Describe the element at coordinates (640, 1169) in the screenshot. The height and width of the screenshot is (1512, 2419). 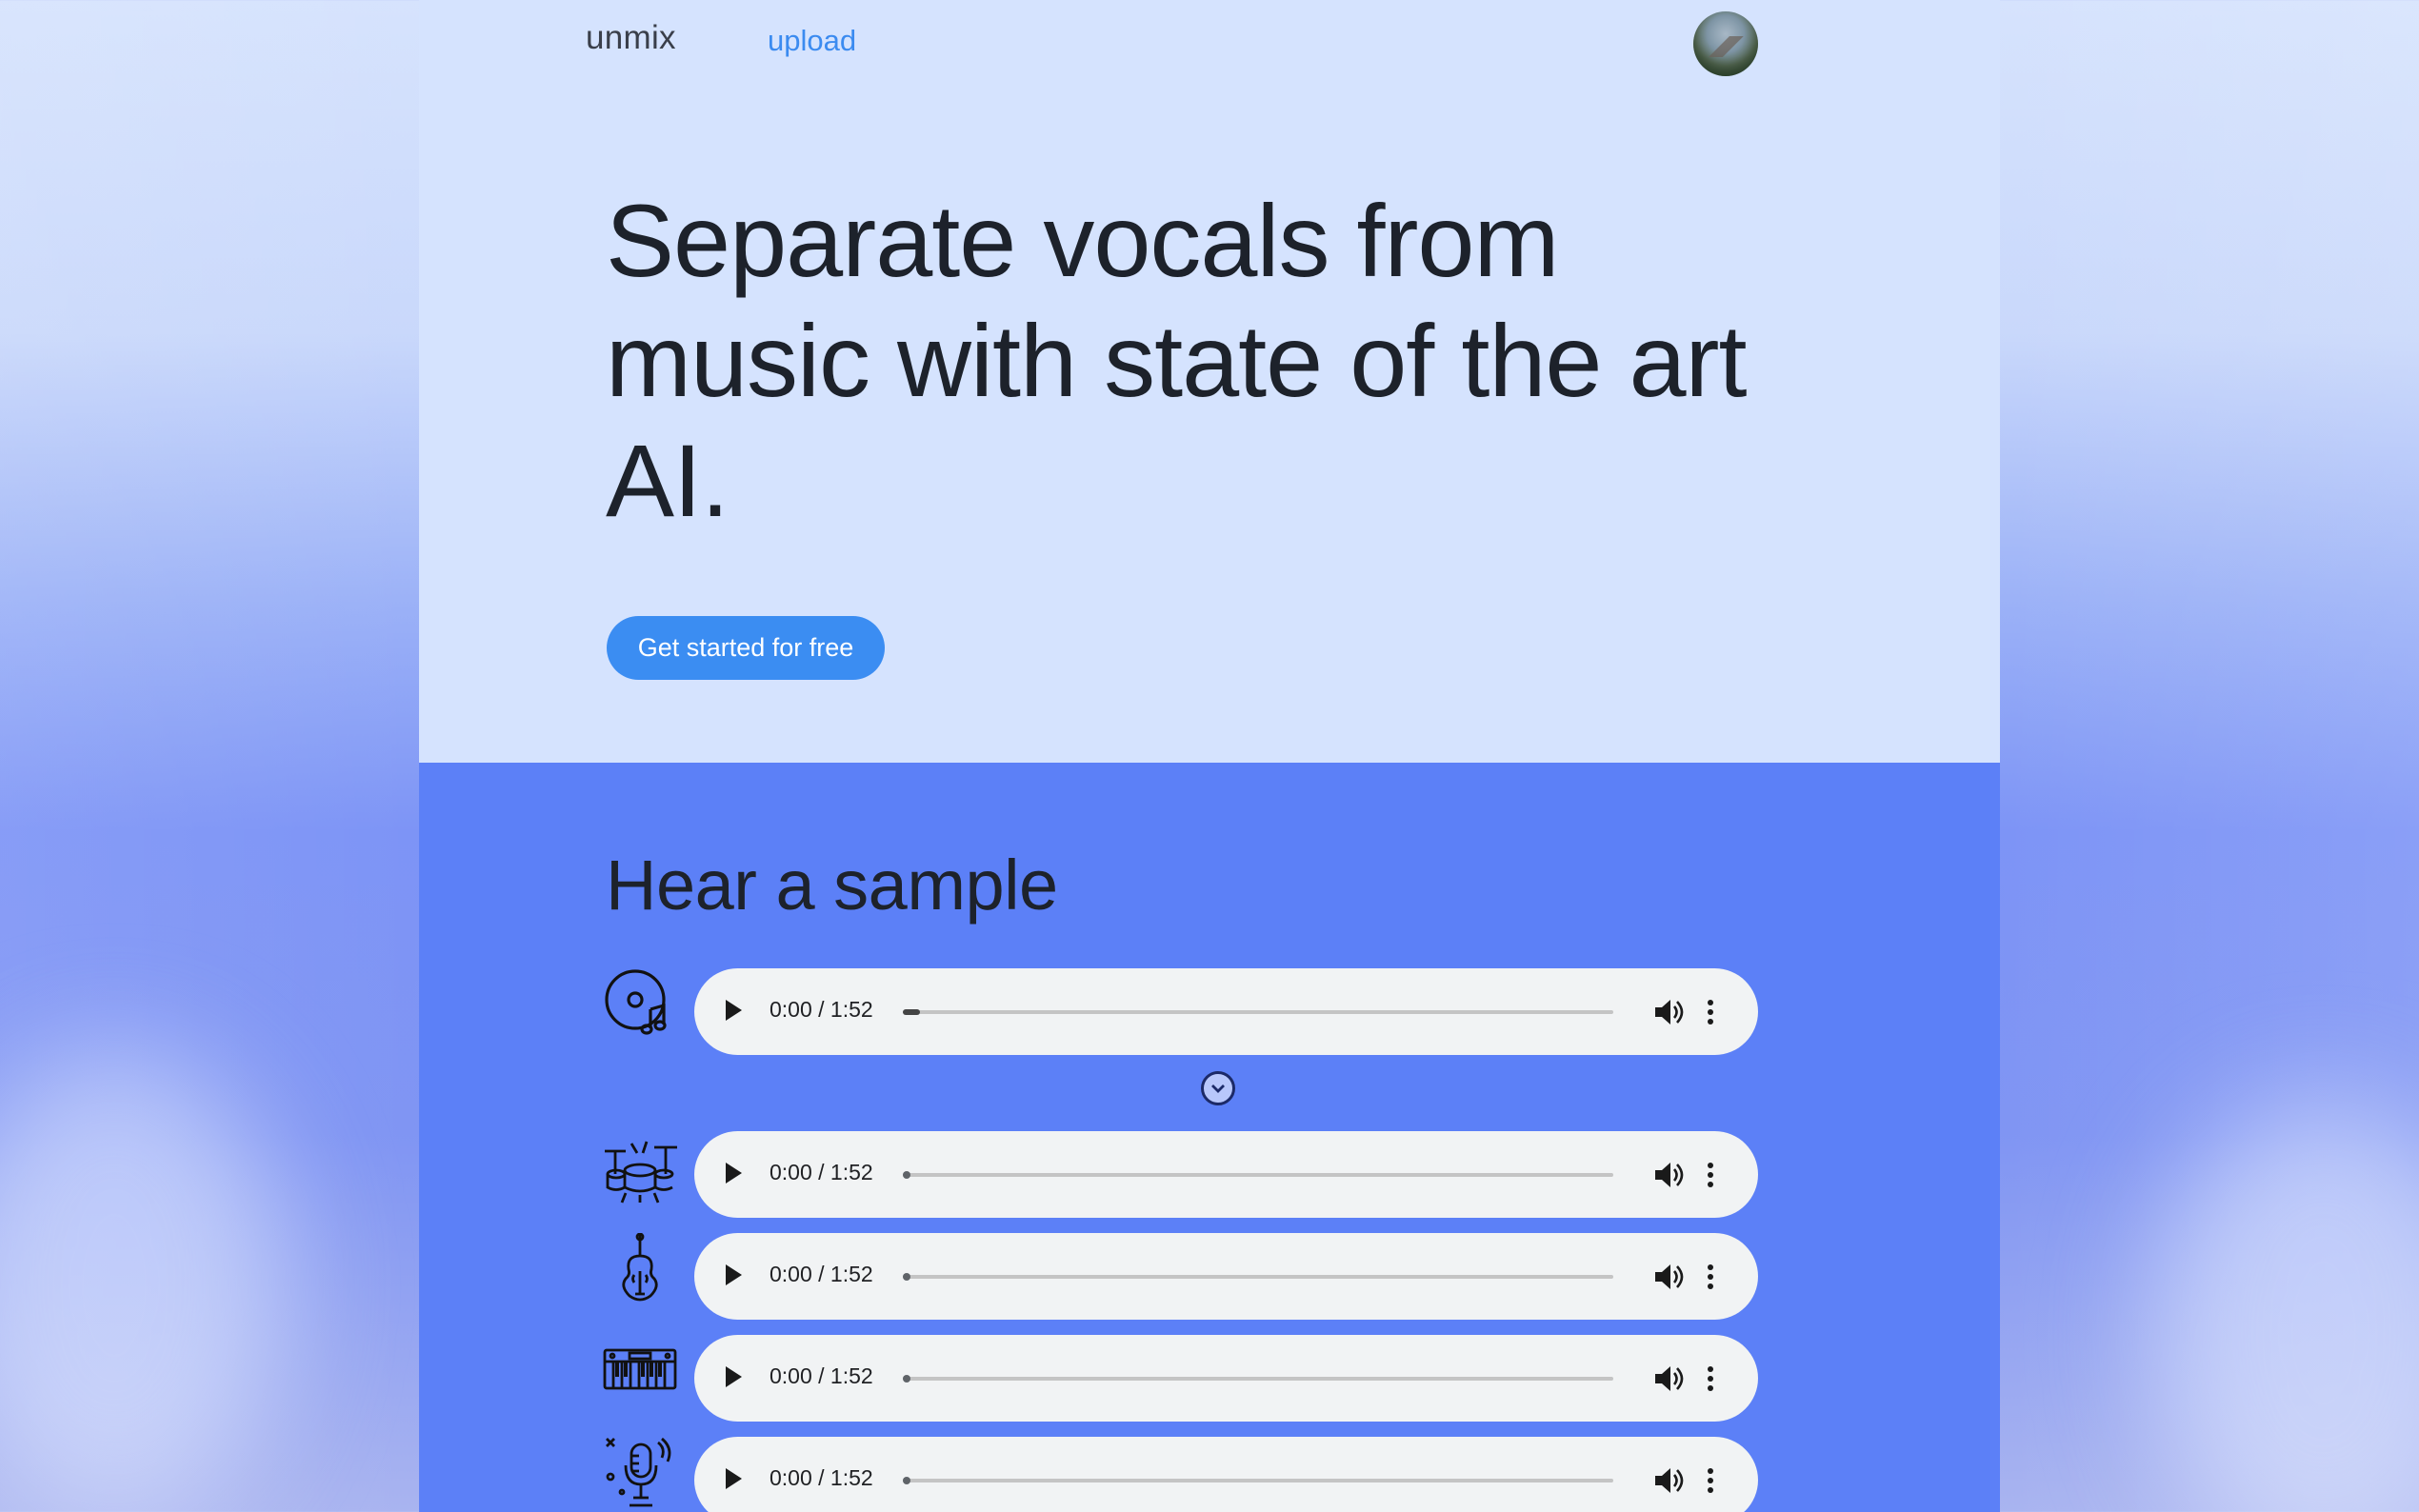
I see `drums-icon` at that location.